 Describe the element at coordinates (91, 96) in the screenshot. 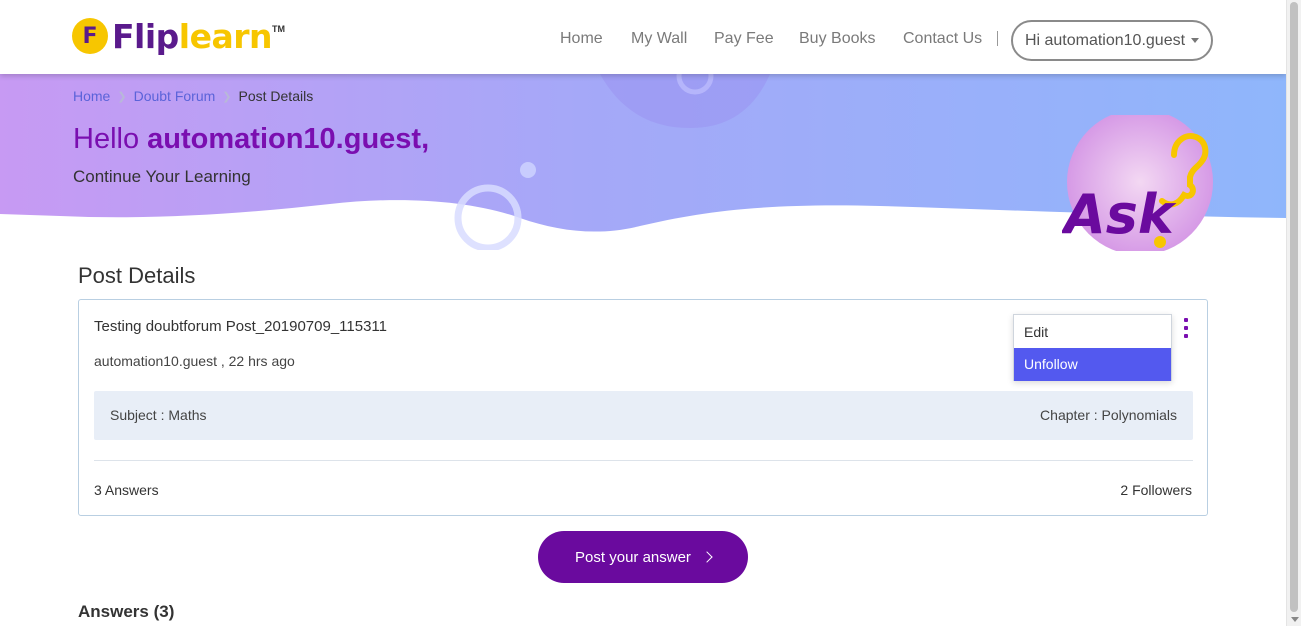

I see `breadcrumb-home: Home` at that location.